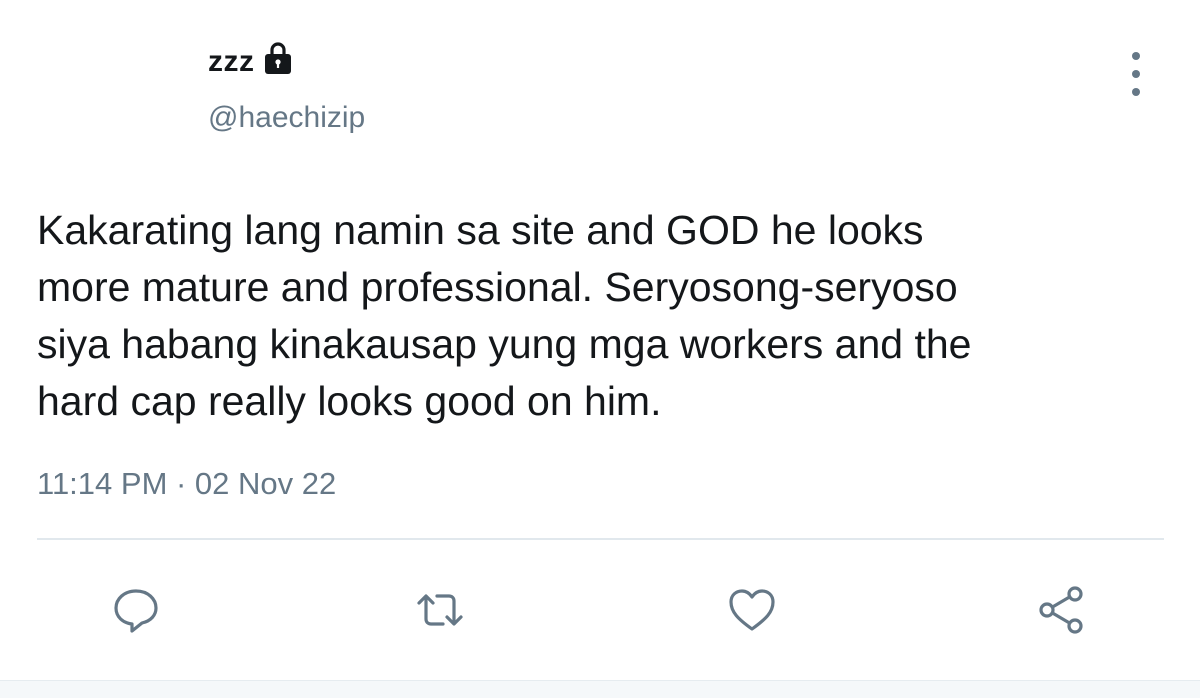 Image resolution: width=1200 pixels, height=698 pixels. I want to click on reply-button, so click(136, 610).